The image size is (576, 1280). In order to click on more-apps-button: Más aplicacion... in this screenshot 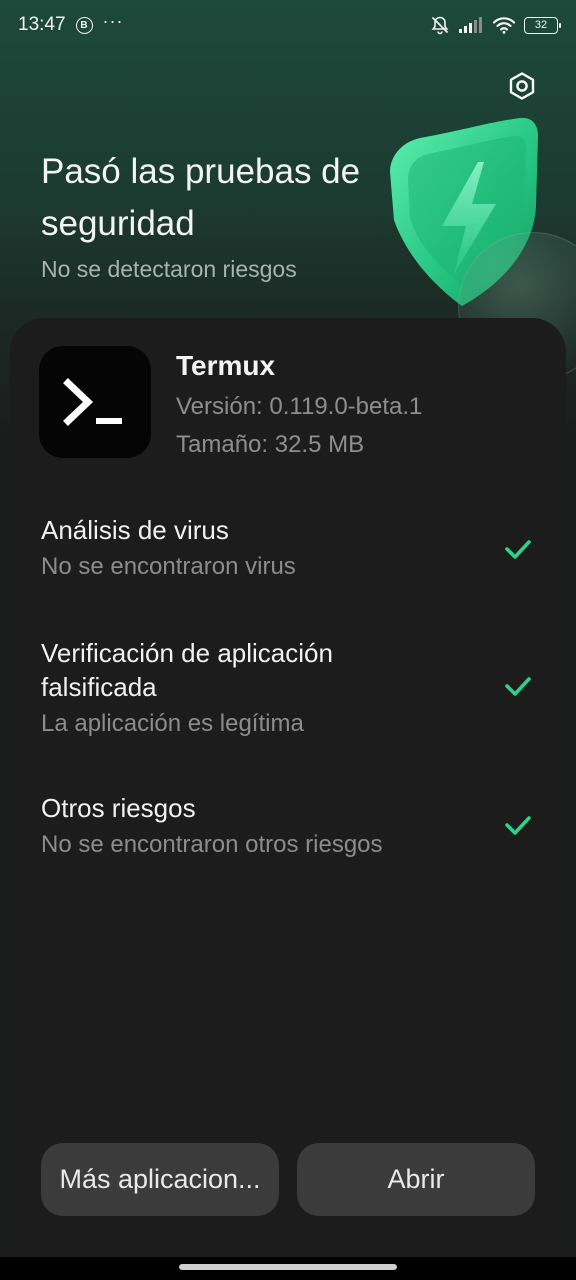, I will do `click(160, 1179)`.